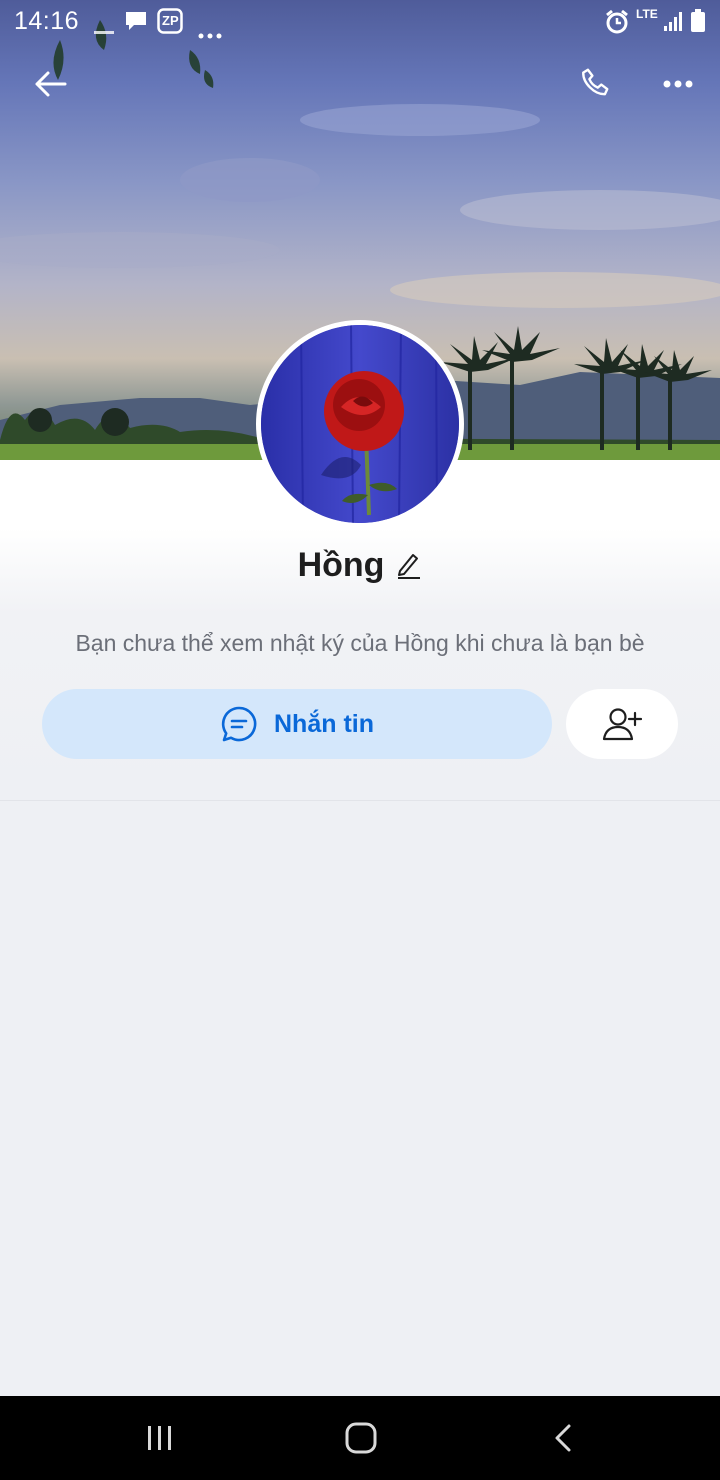 This screenshot has height=1480, width=720. I want to click on chat-bubble-icon, so click(239, 724).